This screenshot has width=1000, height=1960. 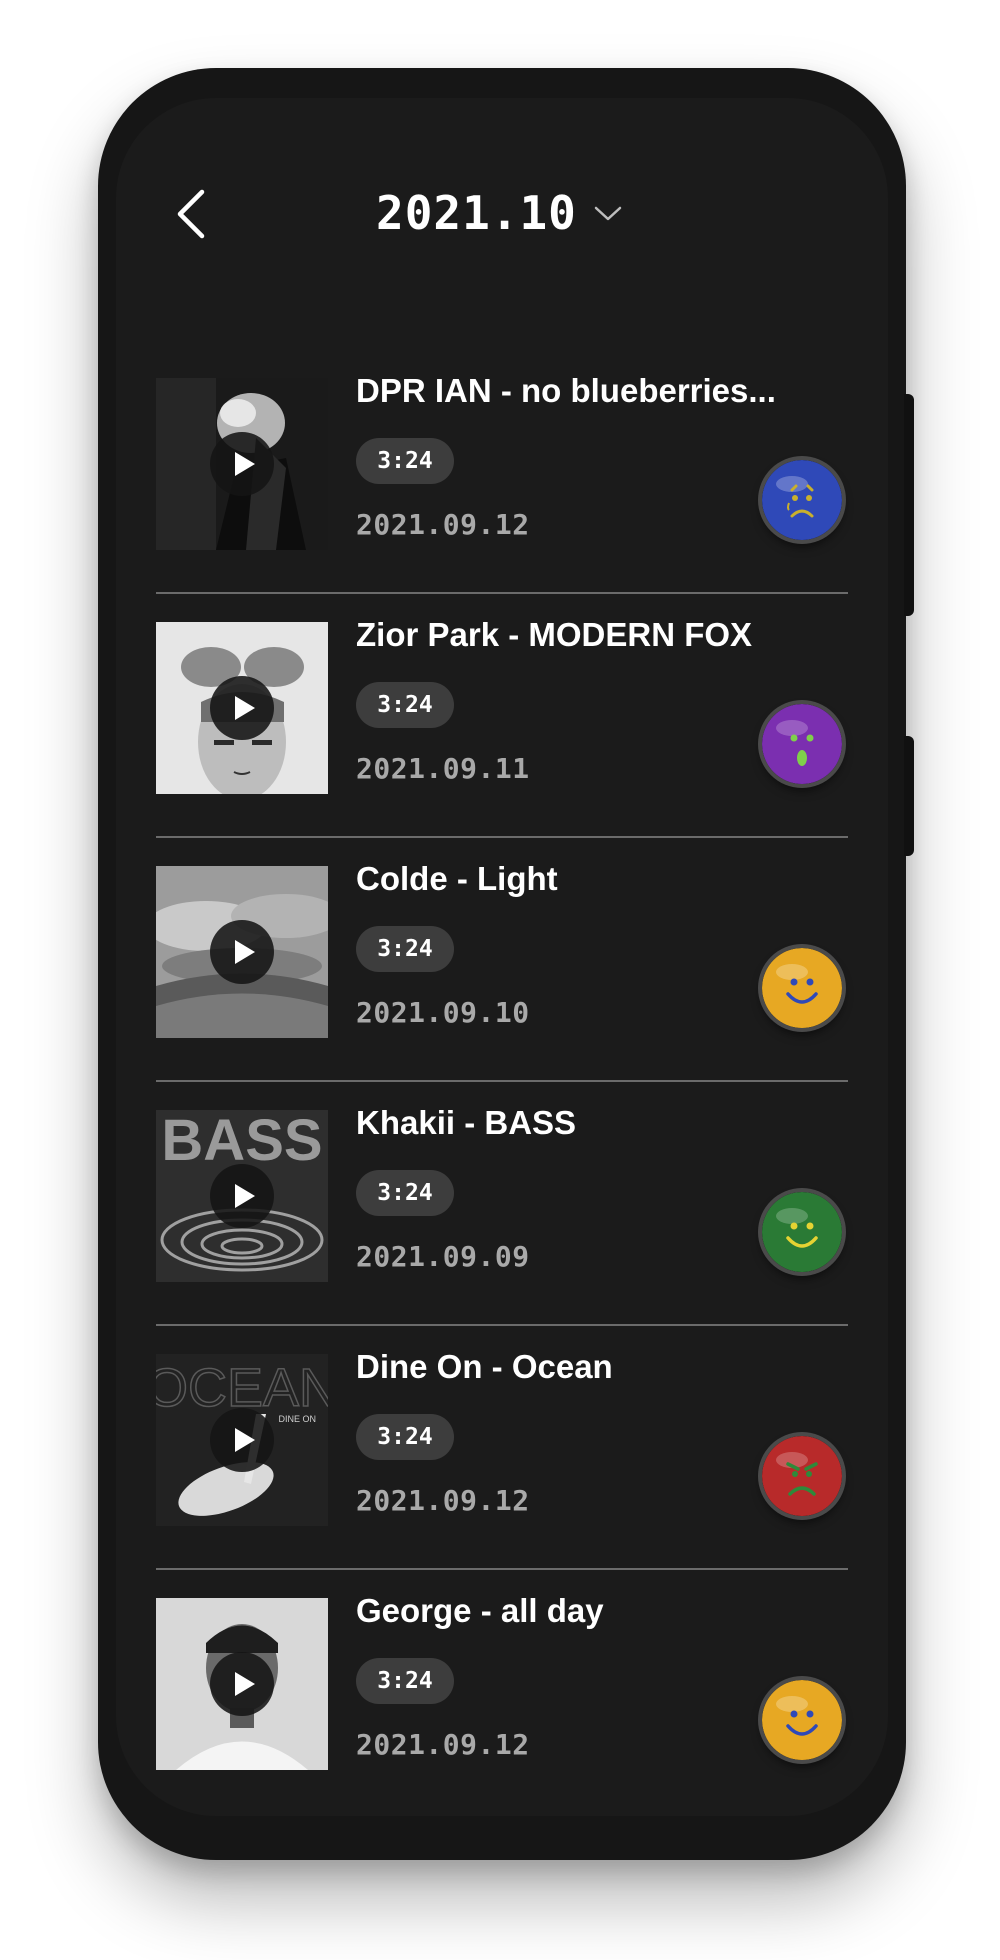 I want to click on song-item: Zior Park - MODERN FOX 3:24 2021.09.11, so click(x=502, y=716).